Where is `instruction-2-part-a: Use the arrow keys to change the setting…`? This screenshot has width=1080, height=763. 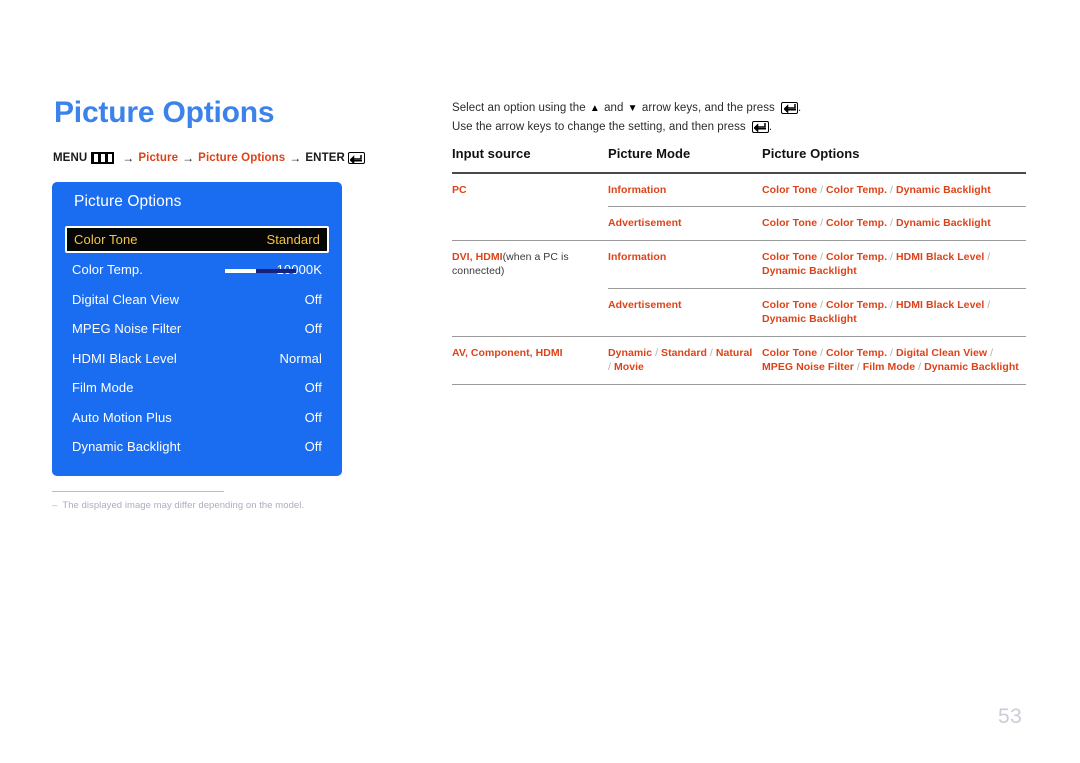 instruction-2-part-a: Use the arrow keys to change the setting… is located at coordinates (600, 127).